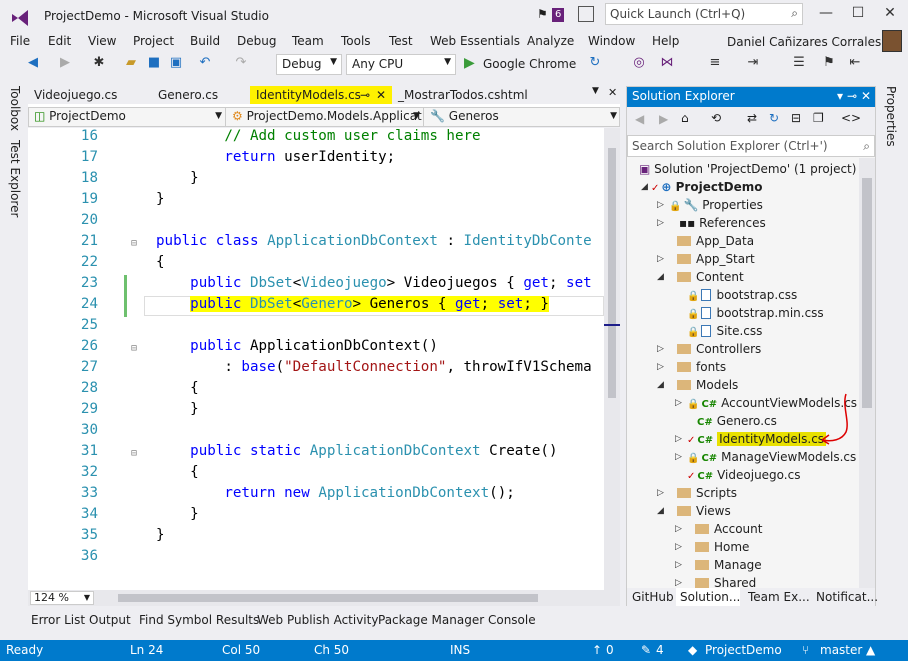 The width and height of the screenshot is (908, 661). What do you see at coordinates (328, 598) in the screenshot?
I see `scrollbar-thumb` at bounding box center [328, 598].